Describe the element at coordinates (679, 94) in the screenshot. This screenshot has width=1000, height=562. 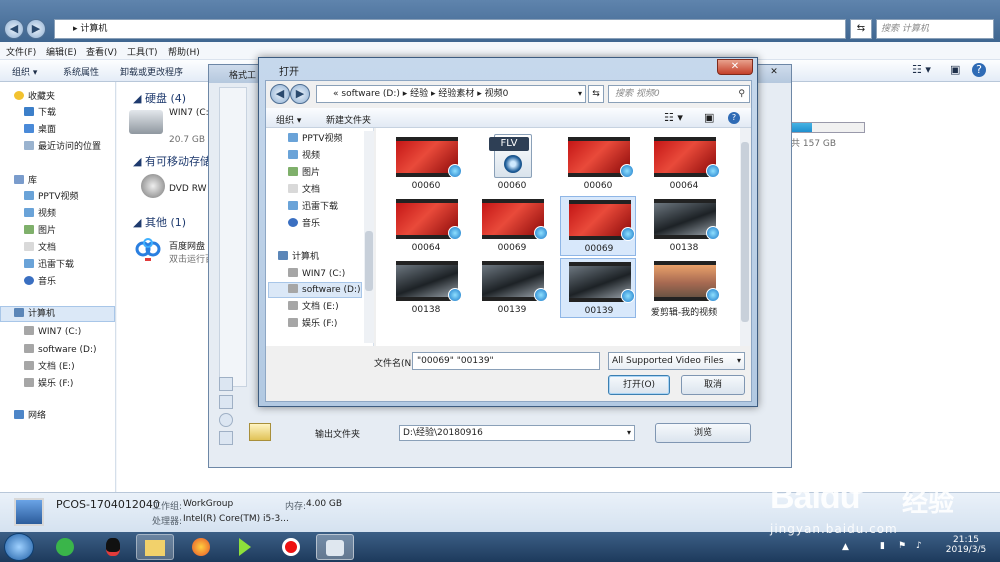
I see `dialog-search-input: 搜索 视频0 ⚲` at that location.